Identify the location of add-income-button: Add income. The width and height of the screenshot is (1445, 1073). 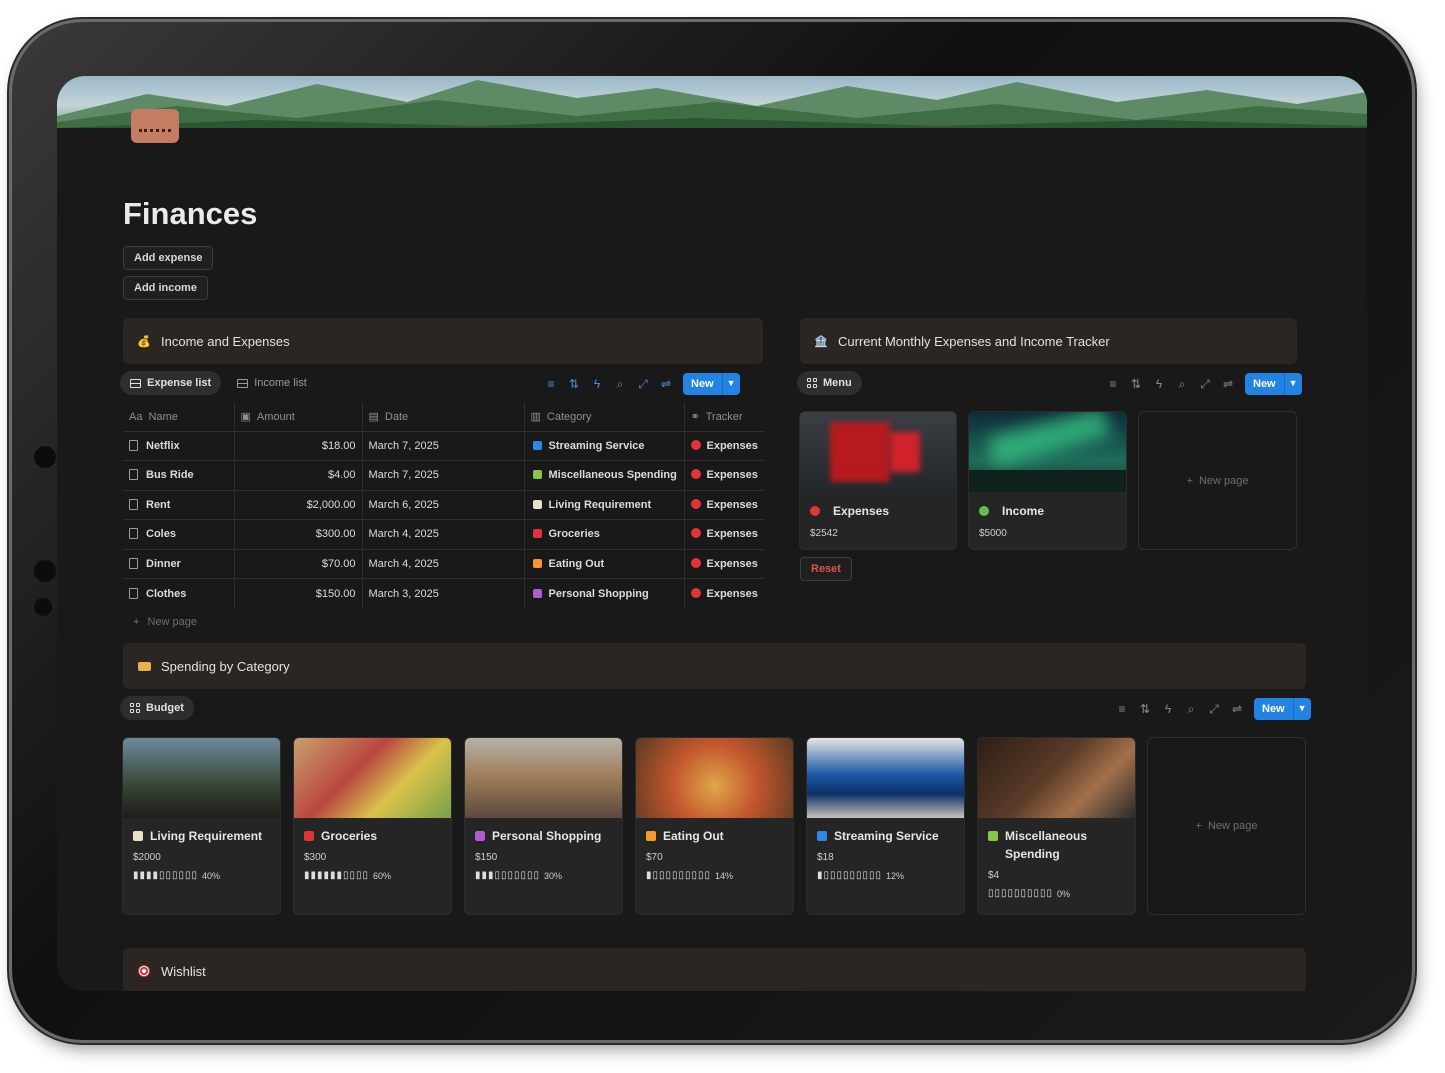
(165, 288).